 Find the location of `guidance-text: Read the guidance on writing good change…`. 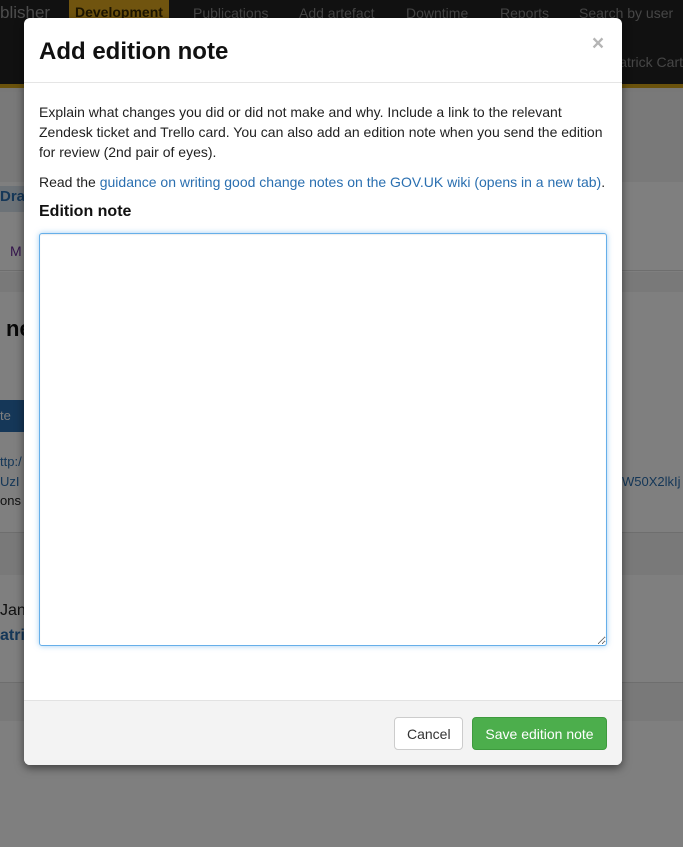

guidance-text: Read the guidance on writing good change… is located at coordinates (323, 182).